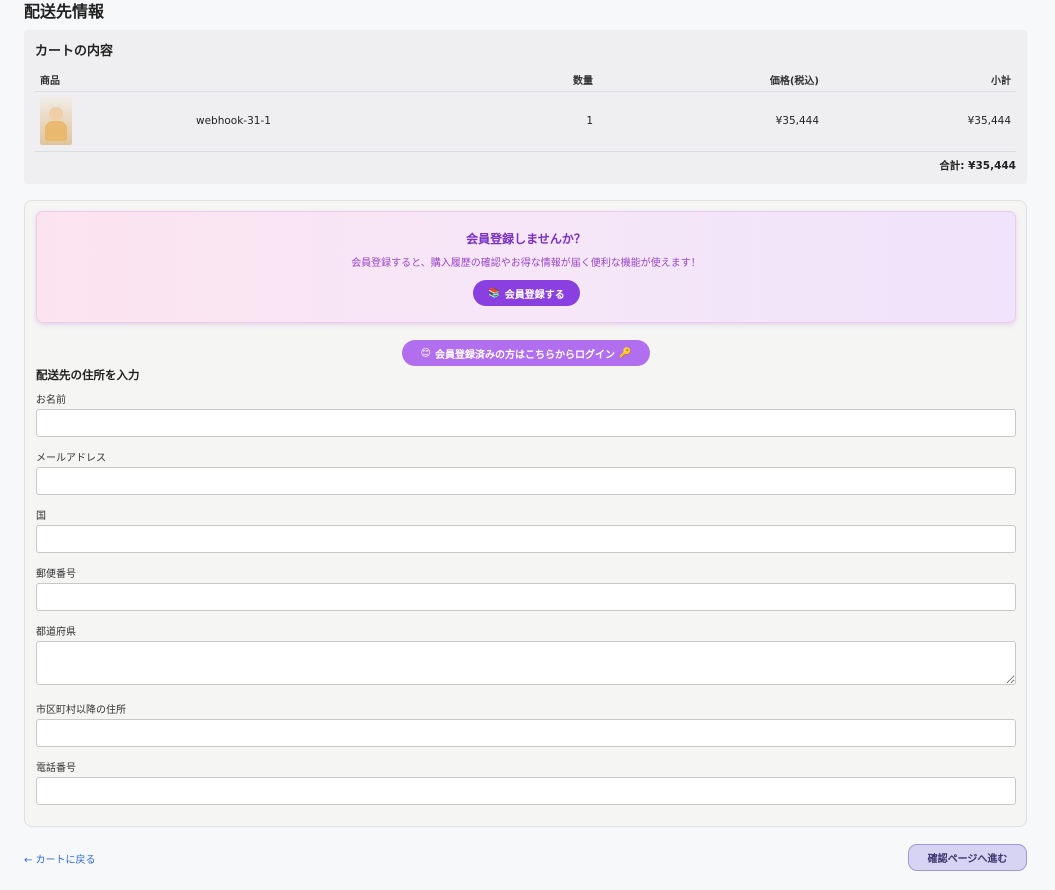 The width and height of the screenshot is (1055, 890). I want to click on login-button: 😊 会員登録済みの方はこちらからログイン 🔑, so click(526, 353).